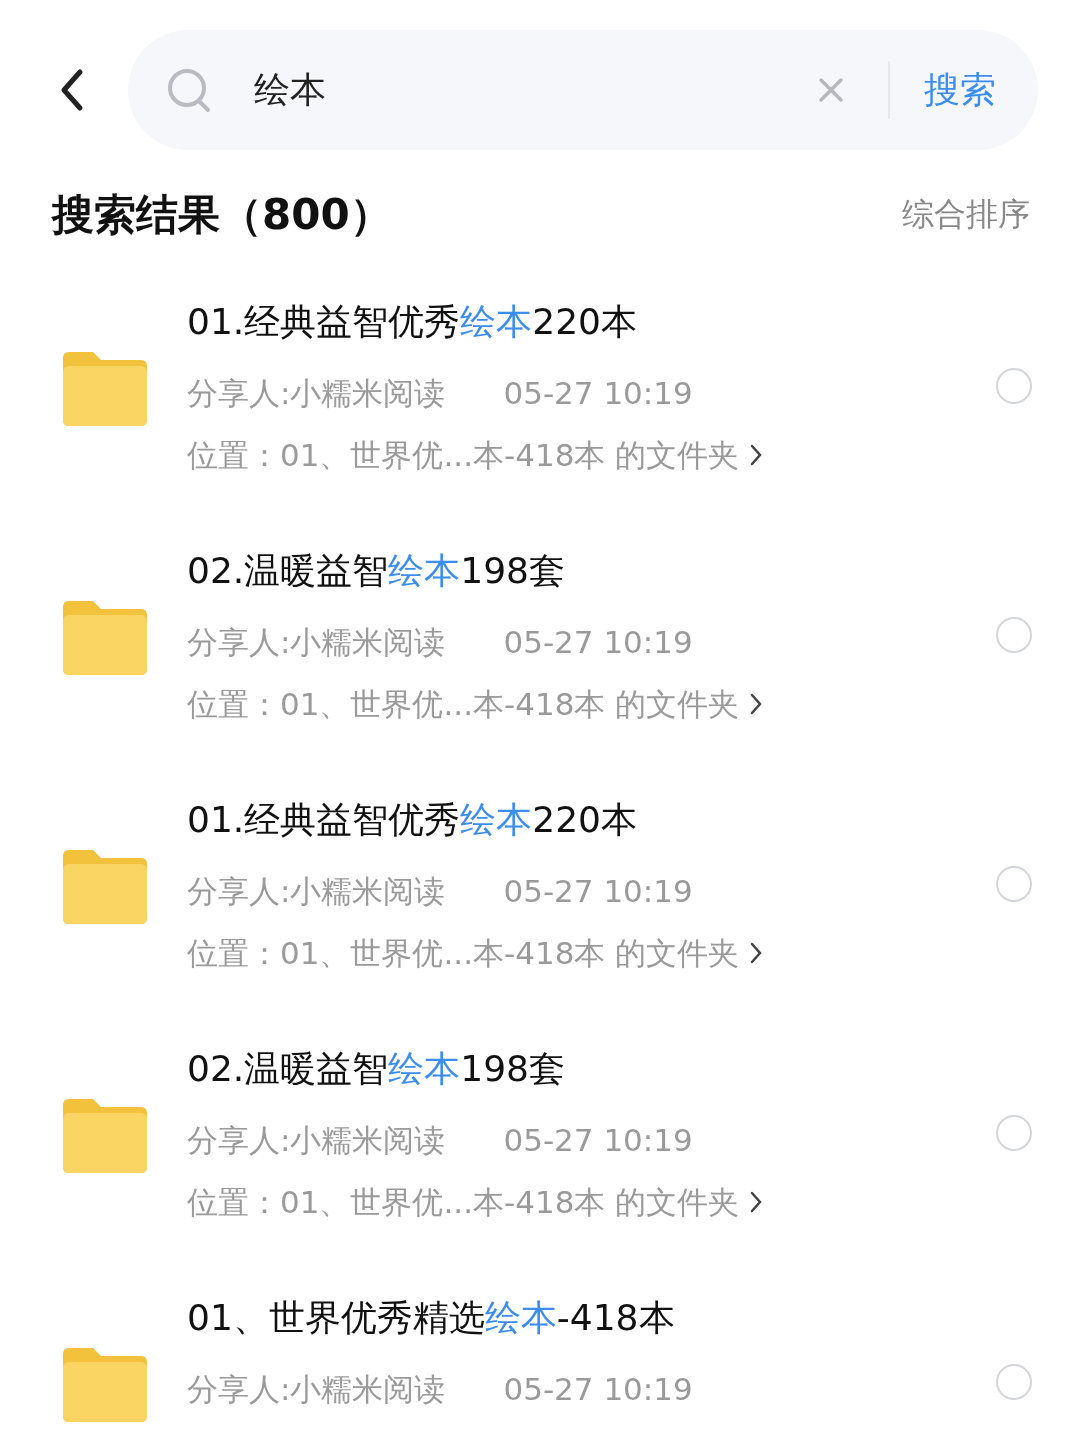 This screenshot has height=1440, width=1080. I want to click on search-field: 绘本 搜索, so click(583, 90).